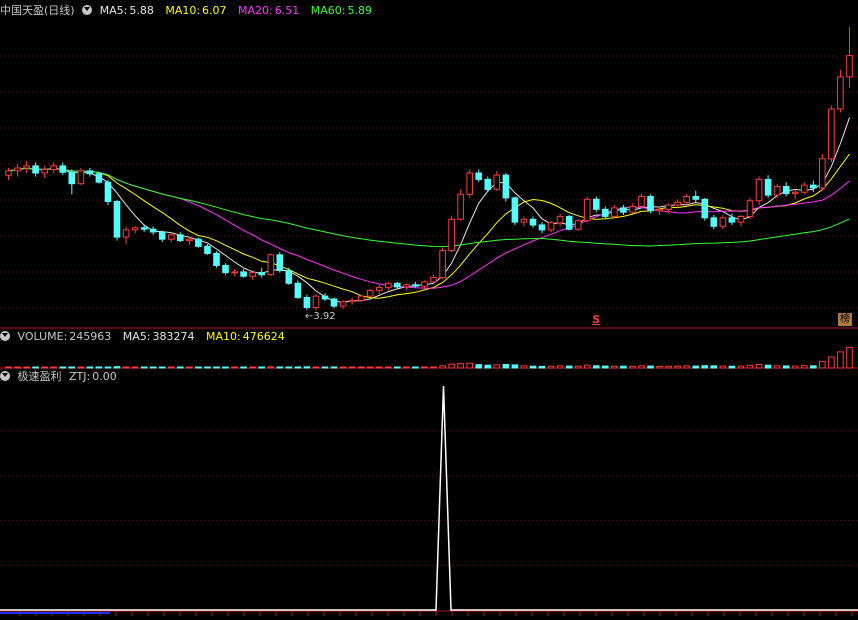 The width and height of the screenshot is (858, 620). What do you see at coordinates (263, 336) in the screenshot?
I see `vol-ma10-value: 476624` at bounding box center [263, 336].